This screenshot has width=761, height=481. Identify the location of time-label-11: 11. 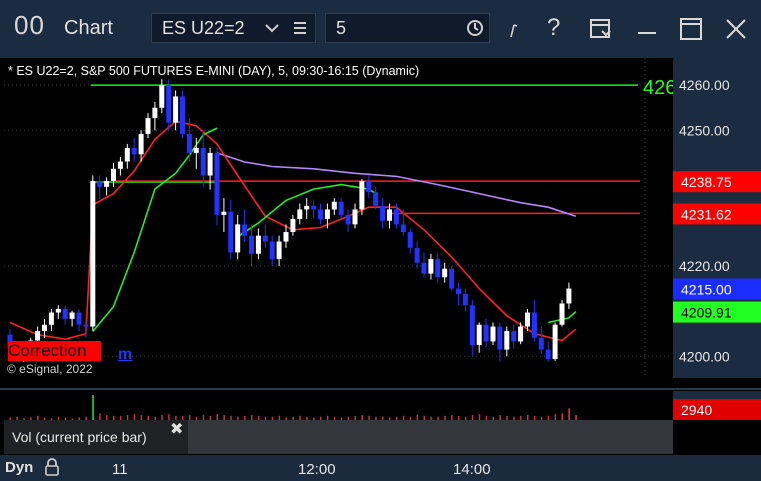
(120, 469).